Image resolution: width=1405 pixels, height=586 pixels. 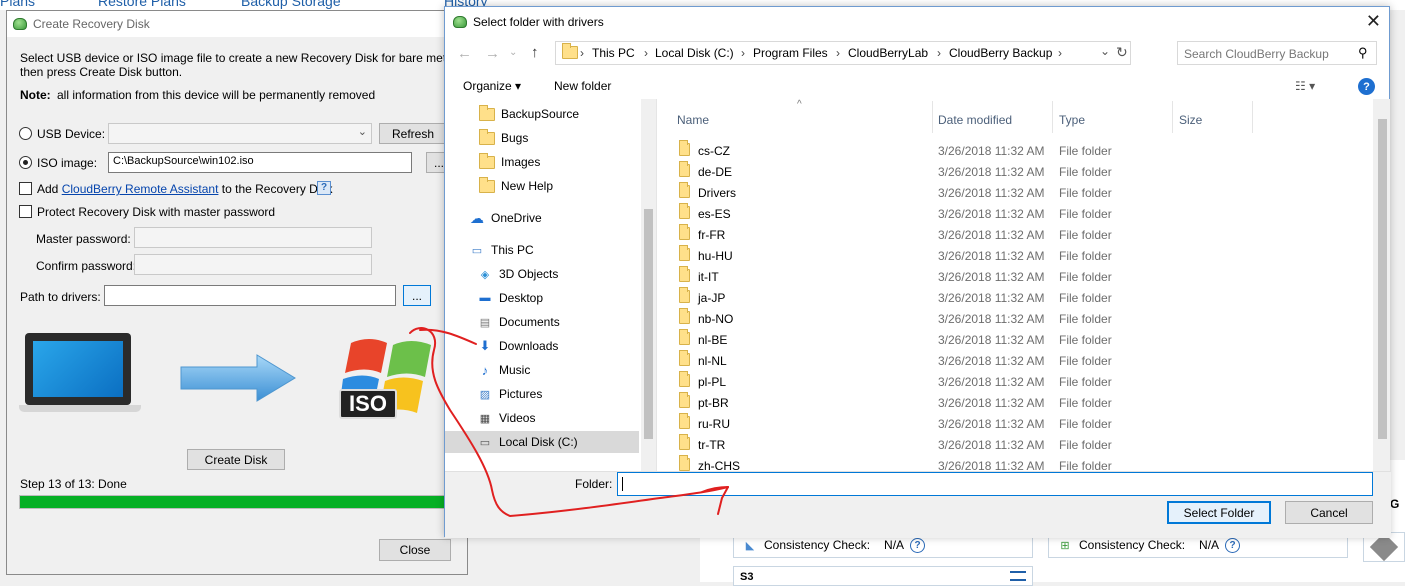 I want to click on nav-label: Desktop, so click(x=521, y=298).